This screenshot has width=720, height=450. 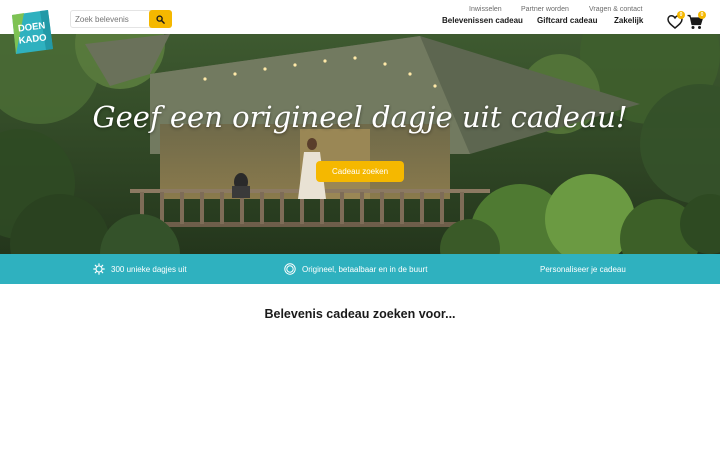 I want to click on hero-title: Geef een origineel dagje uit cadeau!, so click(x=360, y=117).